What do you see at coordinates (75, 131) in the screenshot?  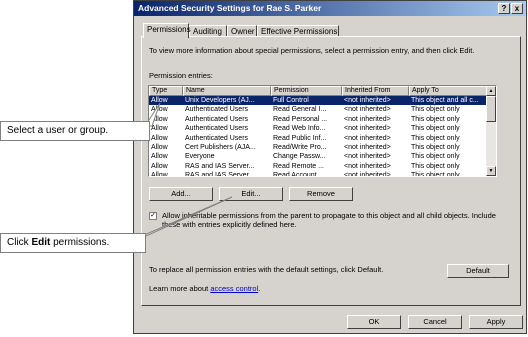 I see `select-user-callout: Select a user or group.` at bounding box center [75, 131].